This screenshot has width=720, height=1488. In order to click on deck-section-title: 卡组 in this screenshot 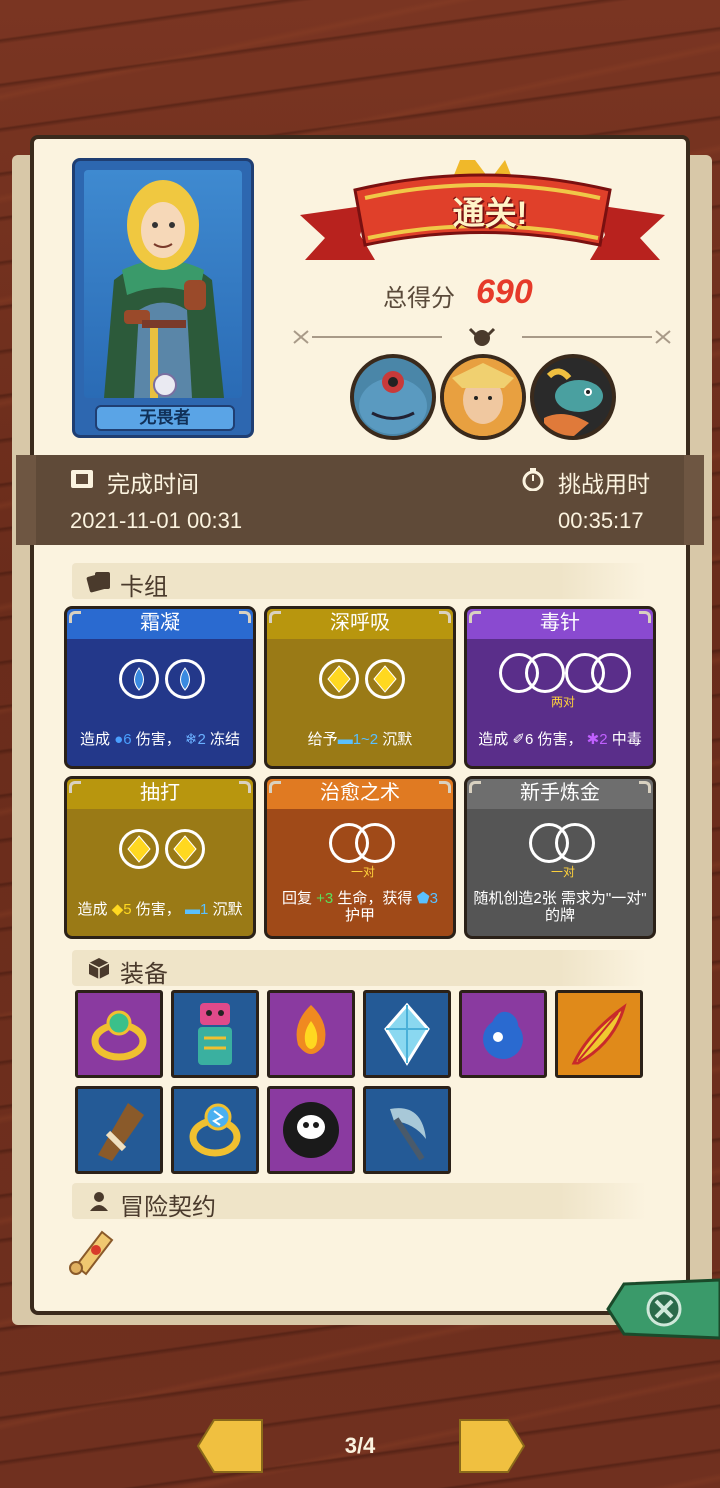, I will do `click(144, 587)`.